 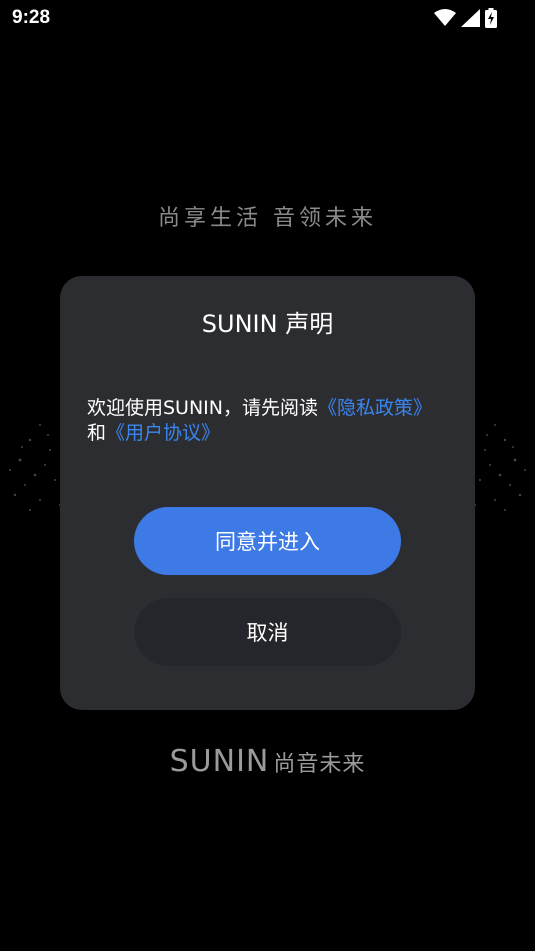 I want to click on status-bar: 9:28, so click(x=267, y=18).